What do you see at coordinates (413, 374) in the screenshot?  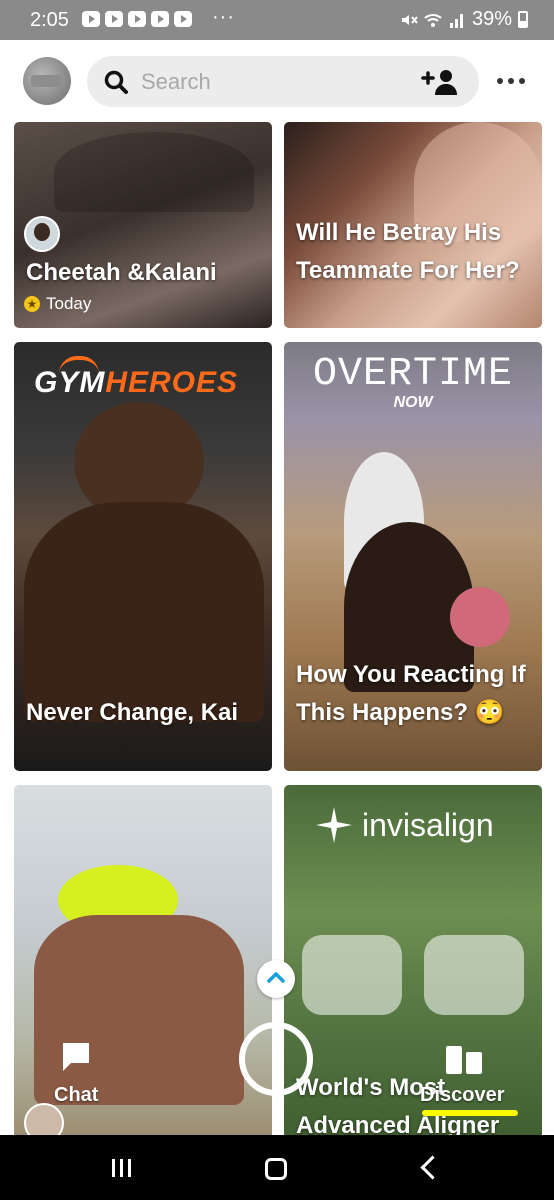 I see `overtime-logo: OVERTIME` at bounding box center [413, 374].